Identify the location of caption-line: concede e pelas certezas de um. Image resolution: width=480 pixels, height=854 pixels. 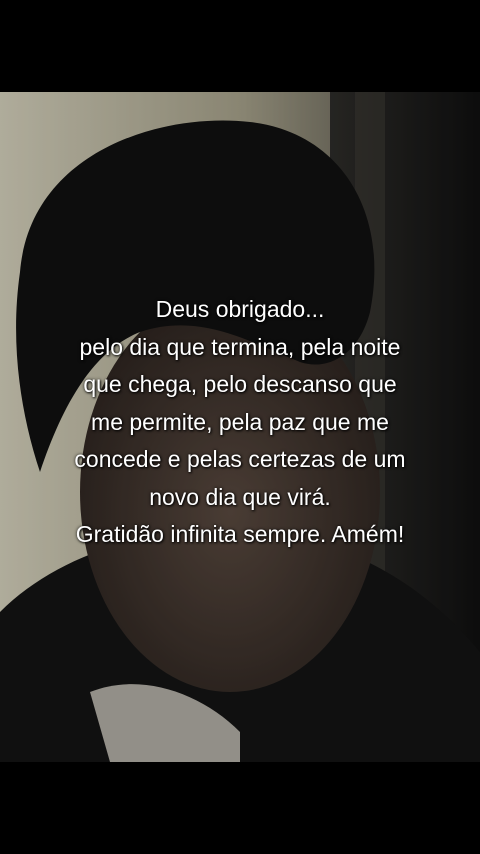
(240, 459).